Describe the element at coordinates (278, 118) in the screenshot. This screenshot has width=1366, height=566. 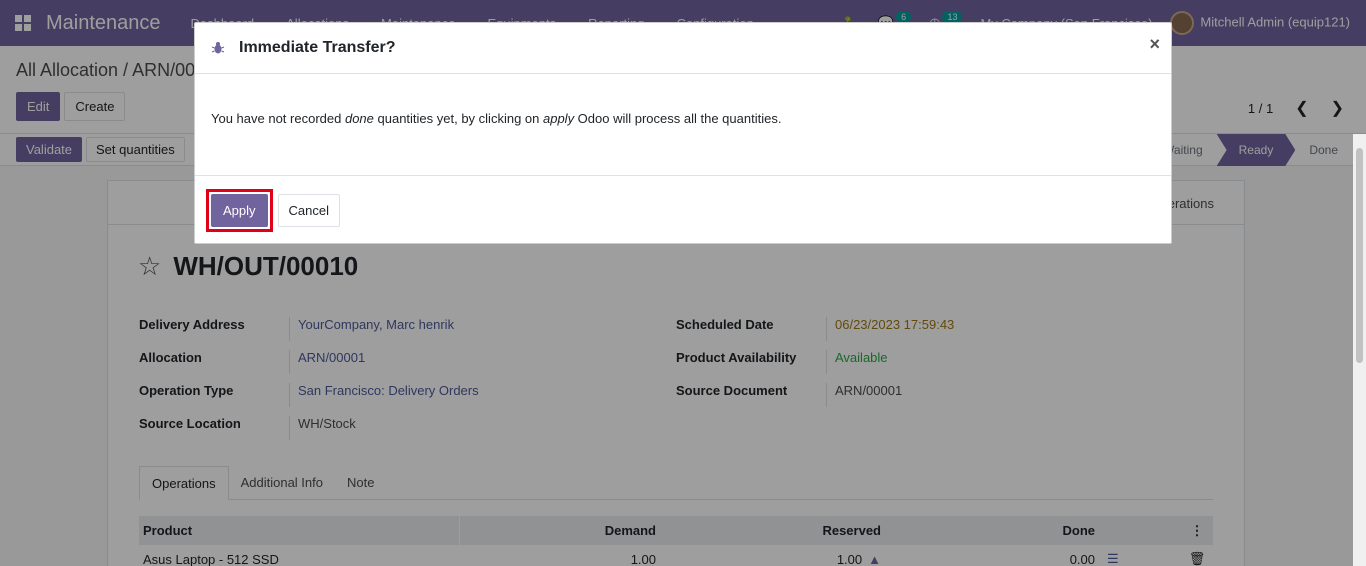
I see `body-text-1: You have not recorded` at that location.